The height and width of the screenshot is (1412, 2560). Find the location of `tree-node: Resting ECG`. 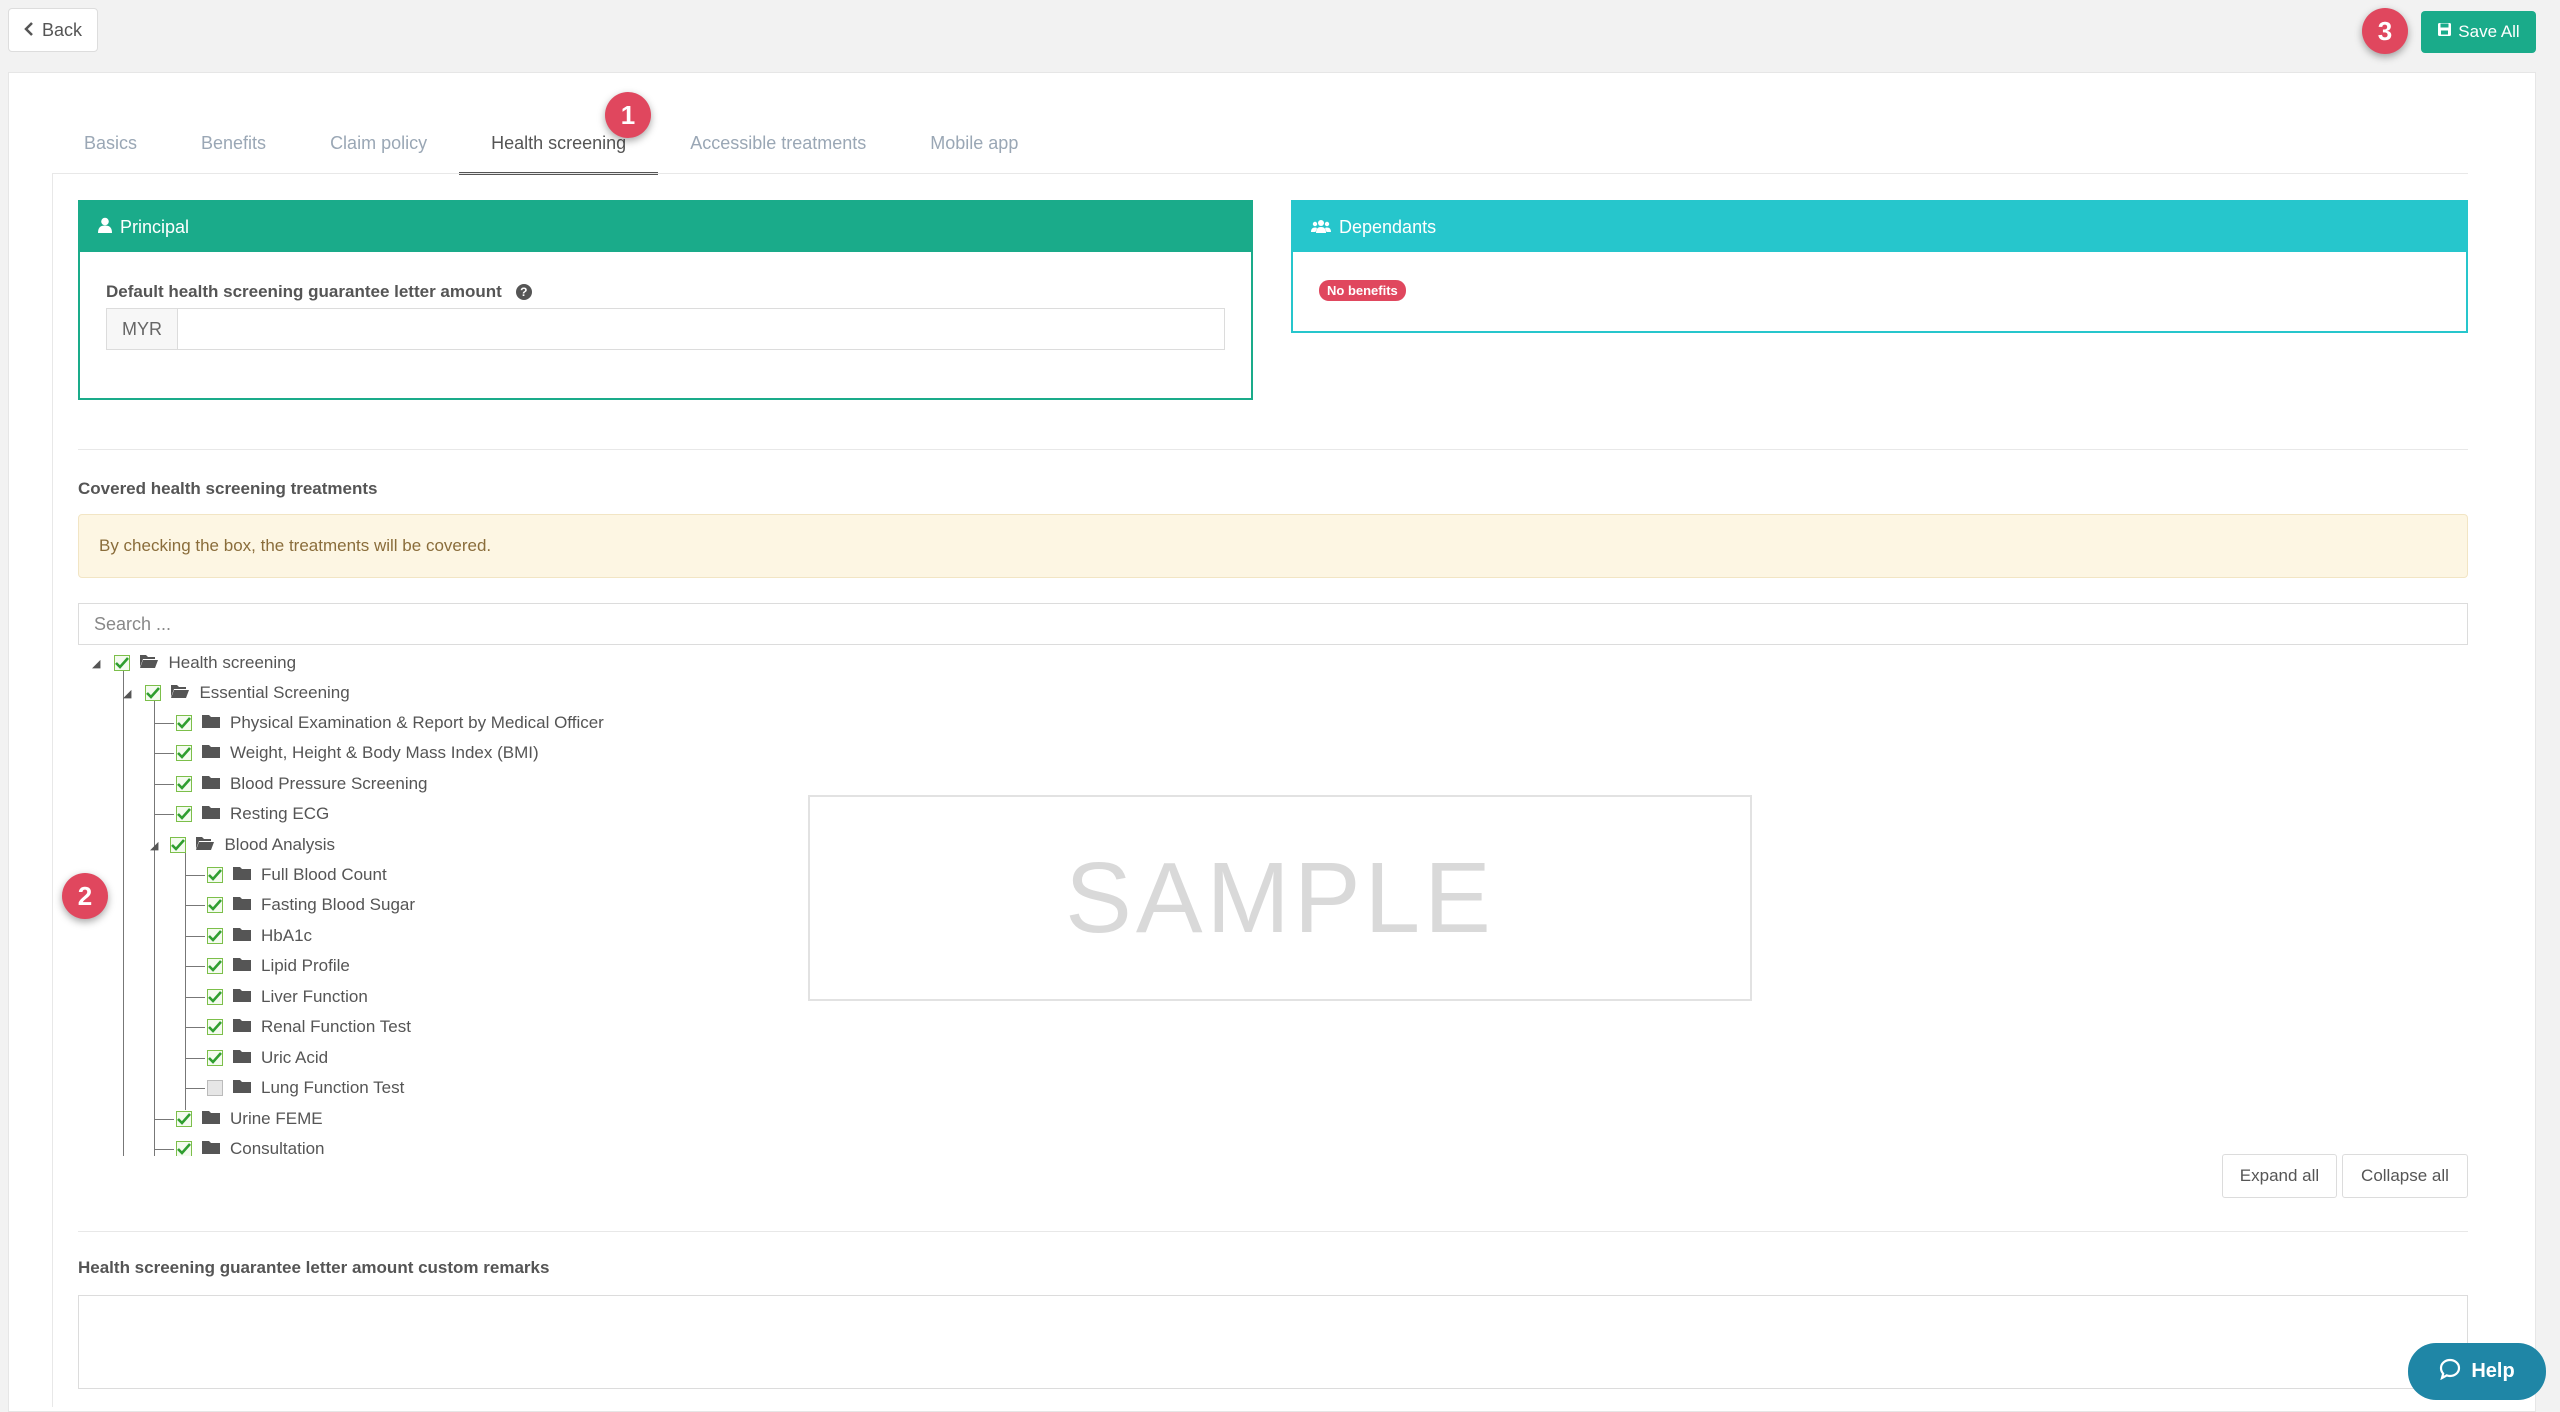

tree-node: Resting ECG is located at coordinates (252, 814).